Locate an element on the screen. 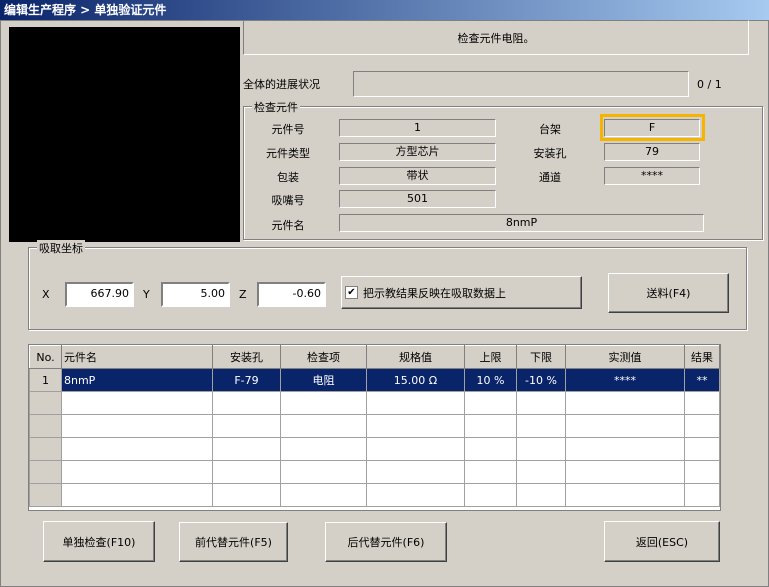  reflect-label: 把示教结果反映在吸取数据上 is located at coordinates (434, 293).